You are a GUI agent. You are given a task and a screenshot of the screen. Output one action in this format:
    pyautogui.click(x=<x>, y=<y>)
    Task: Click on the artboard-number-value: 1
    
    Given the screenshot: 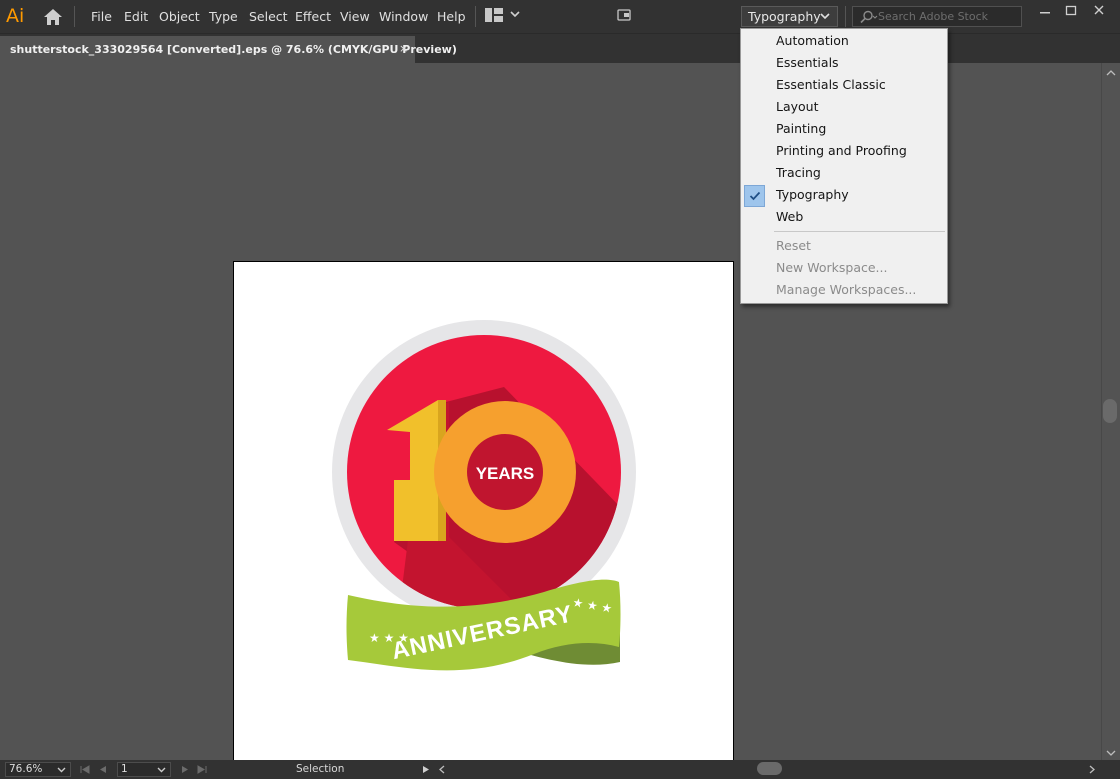 What is the action you would take?
    pyautogui.click(x=124, y=769)
    